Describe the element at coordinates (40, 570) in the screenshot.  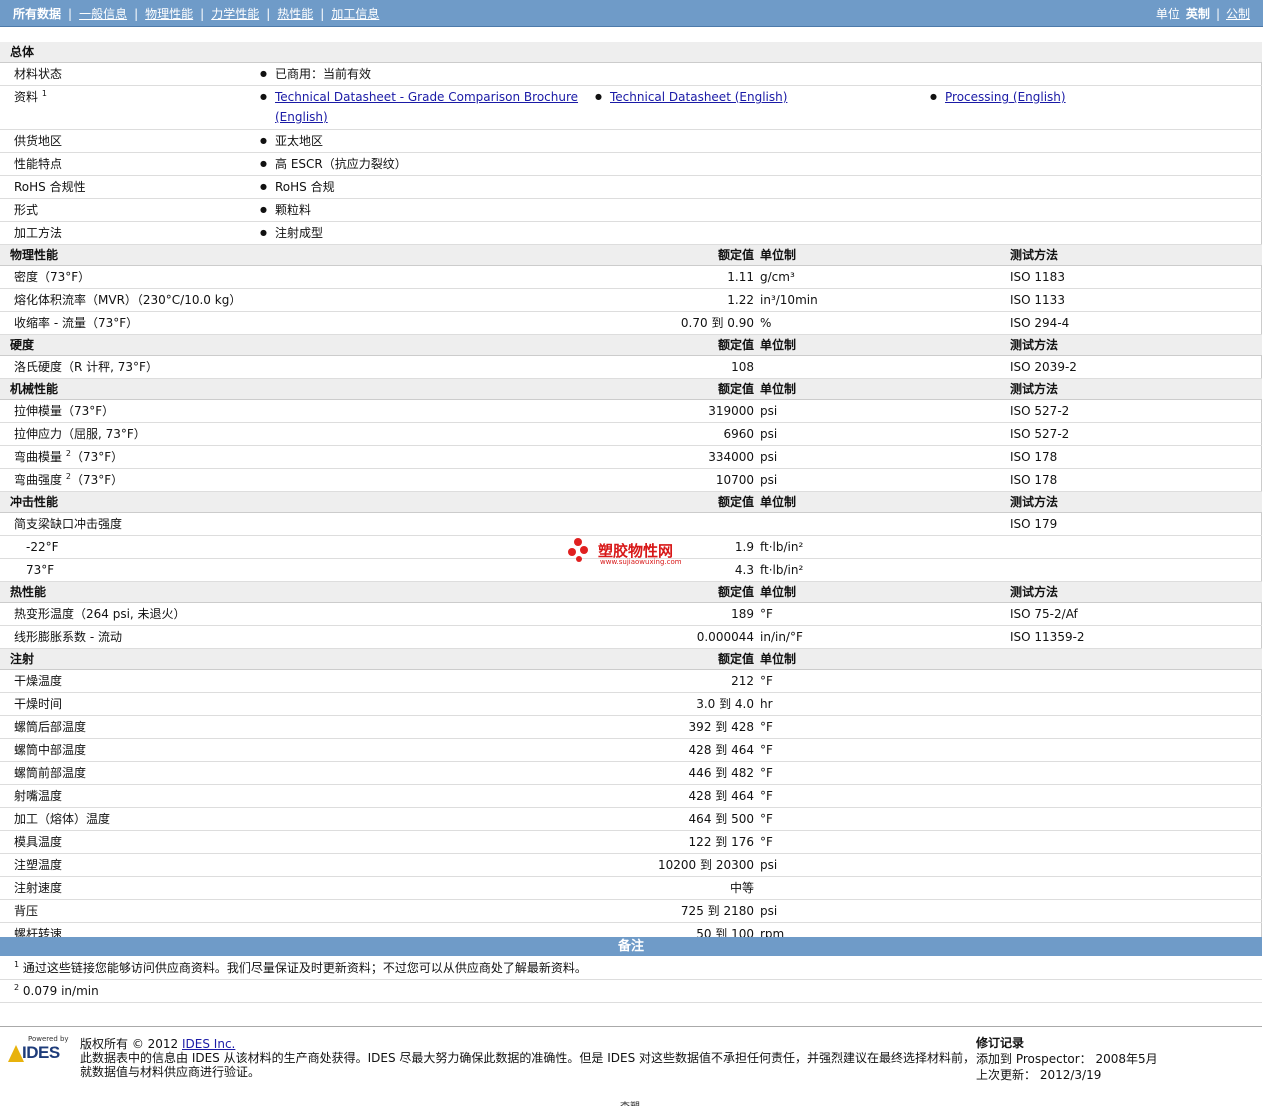
I see `condition-label: 73°F` at that location.